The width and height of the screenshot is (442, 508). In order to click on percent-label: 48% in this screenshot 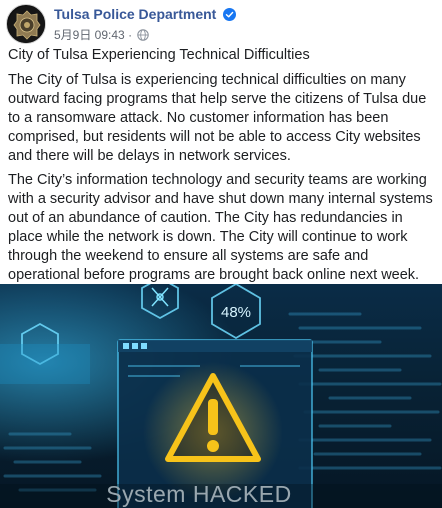, I will do `click(236, 312)`.